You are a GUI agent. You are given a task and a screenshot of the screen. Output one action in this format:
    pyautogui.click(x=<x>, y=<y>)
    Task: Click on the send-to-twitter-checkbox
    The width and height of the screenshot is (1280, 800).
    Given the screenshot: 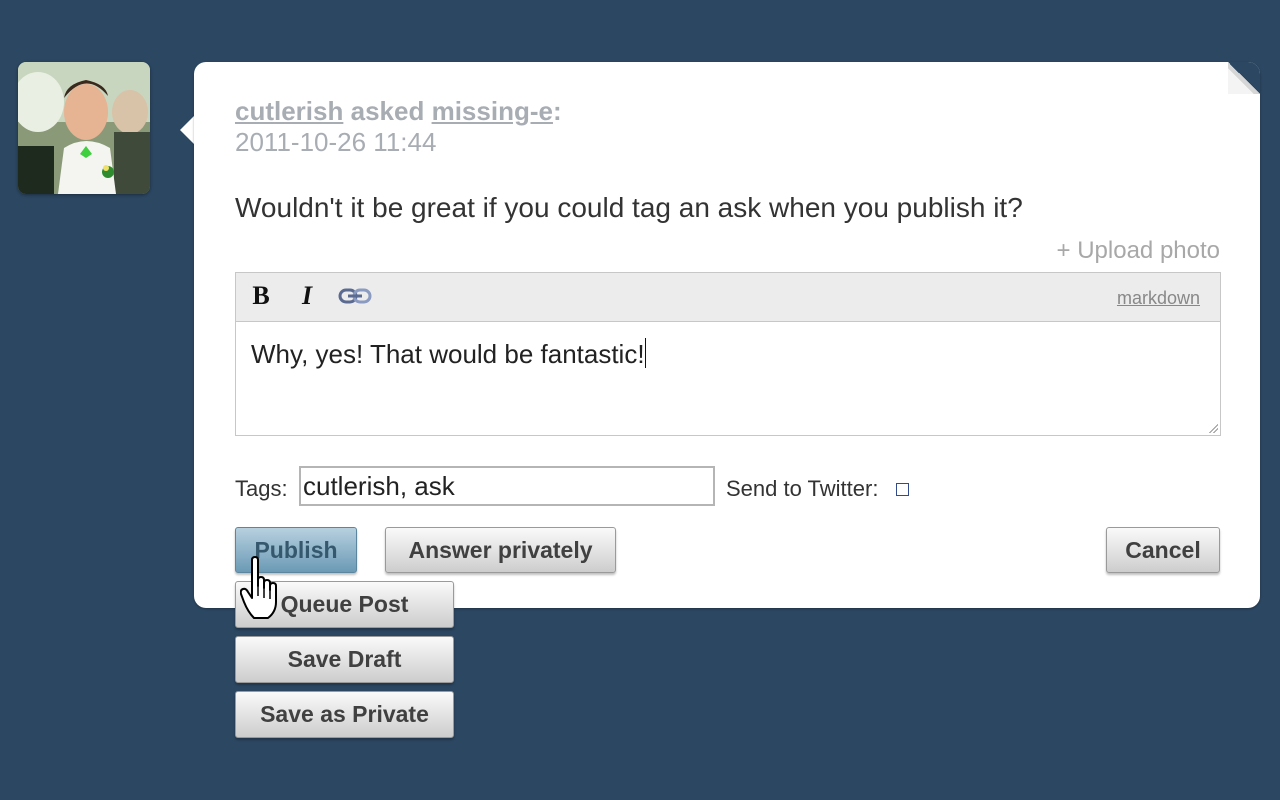 What is the action you would take?
    pyautogui.click(x=902, y=489)
    